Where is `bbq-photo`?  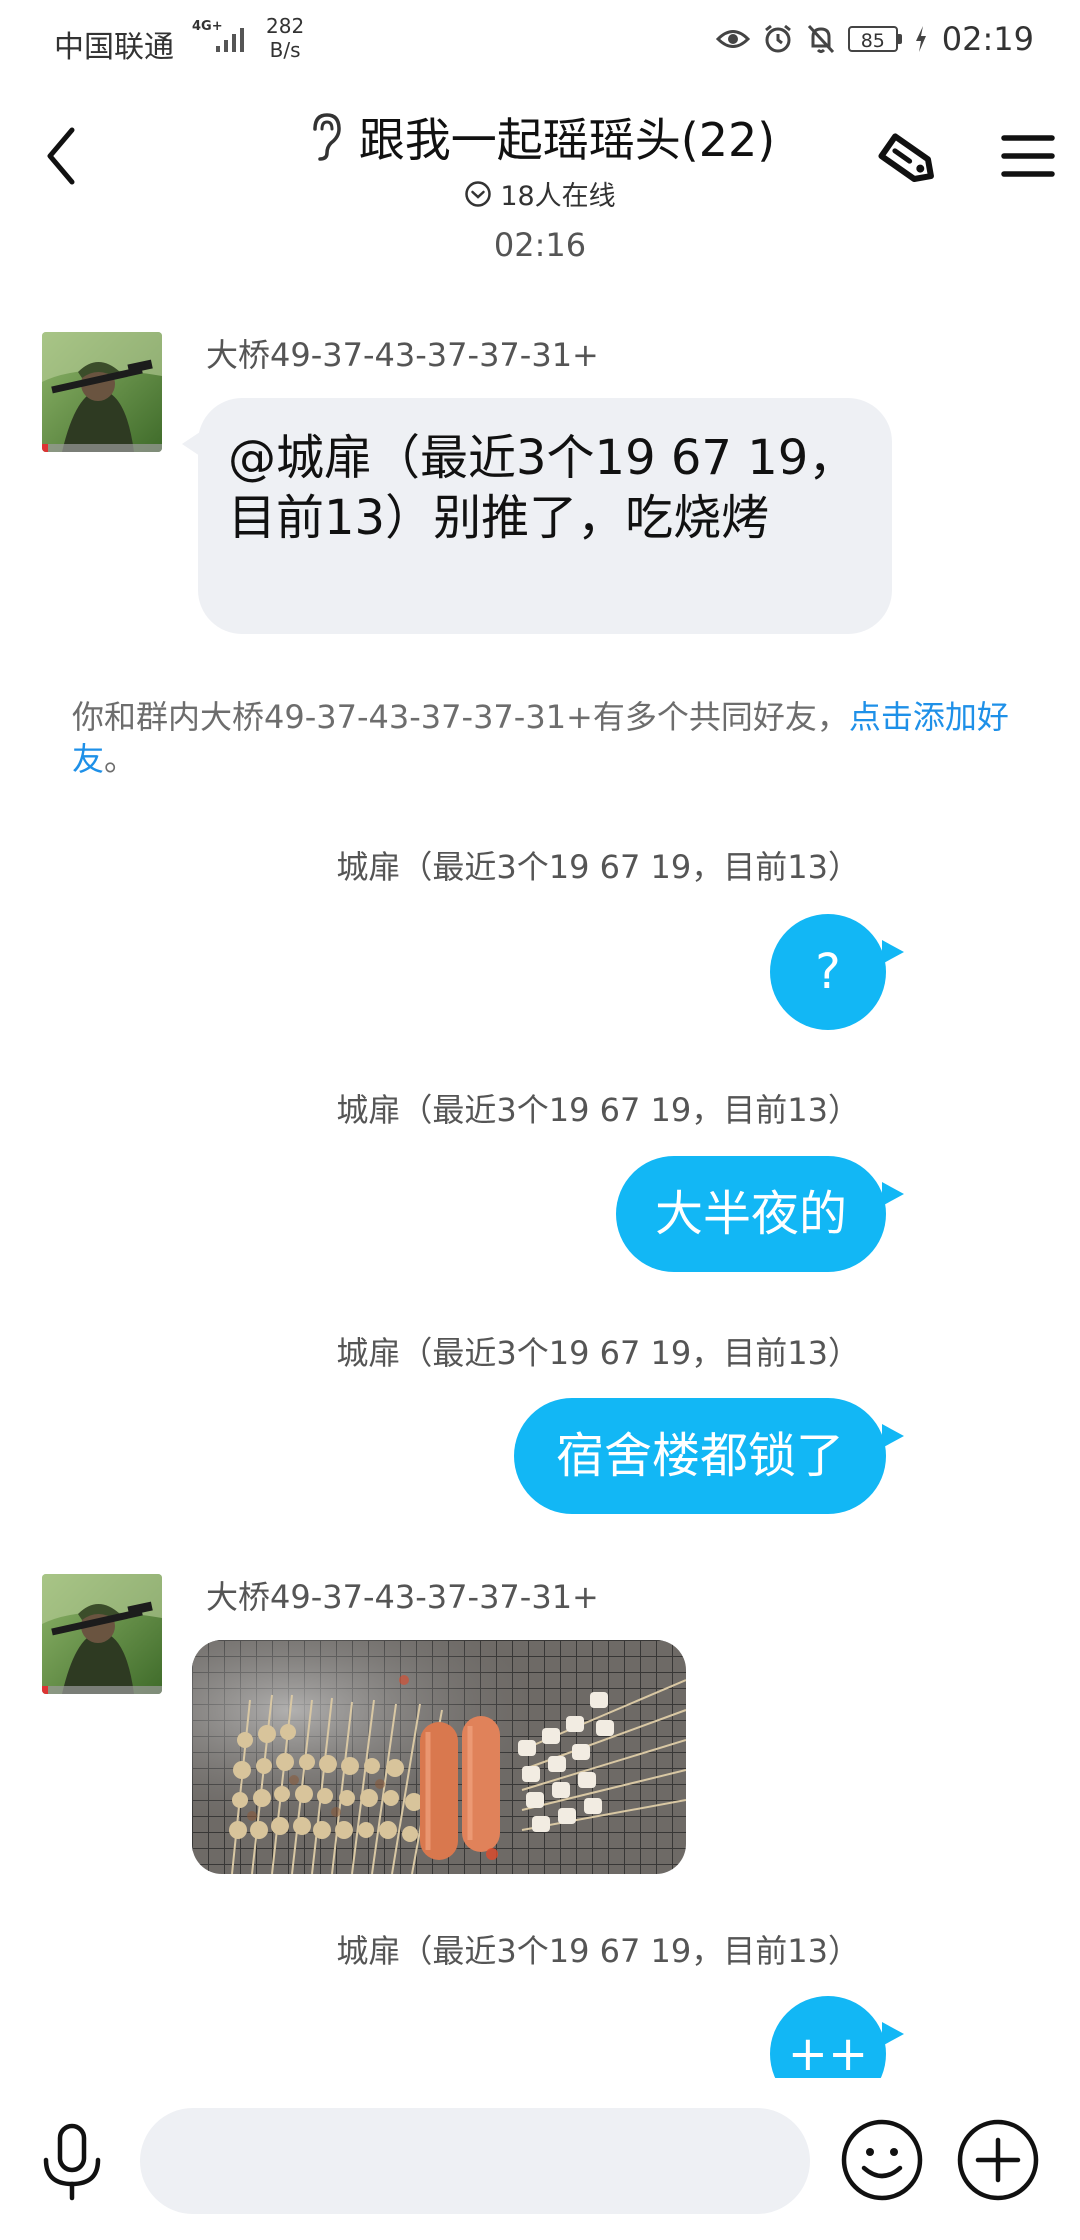 bbq-photo is located at coordinates (439, 1757).